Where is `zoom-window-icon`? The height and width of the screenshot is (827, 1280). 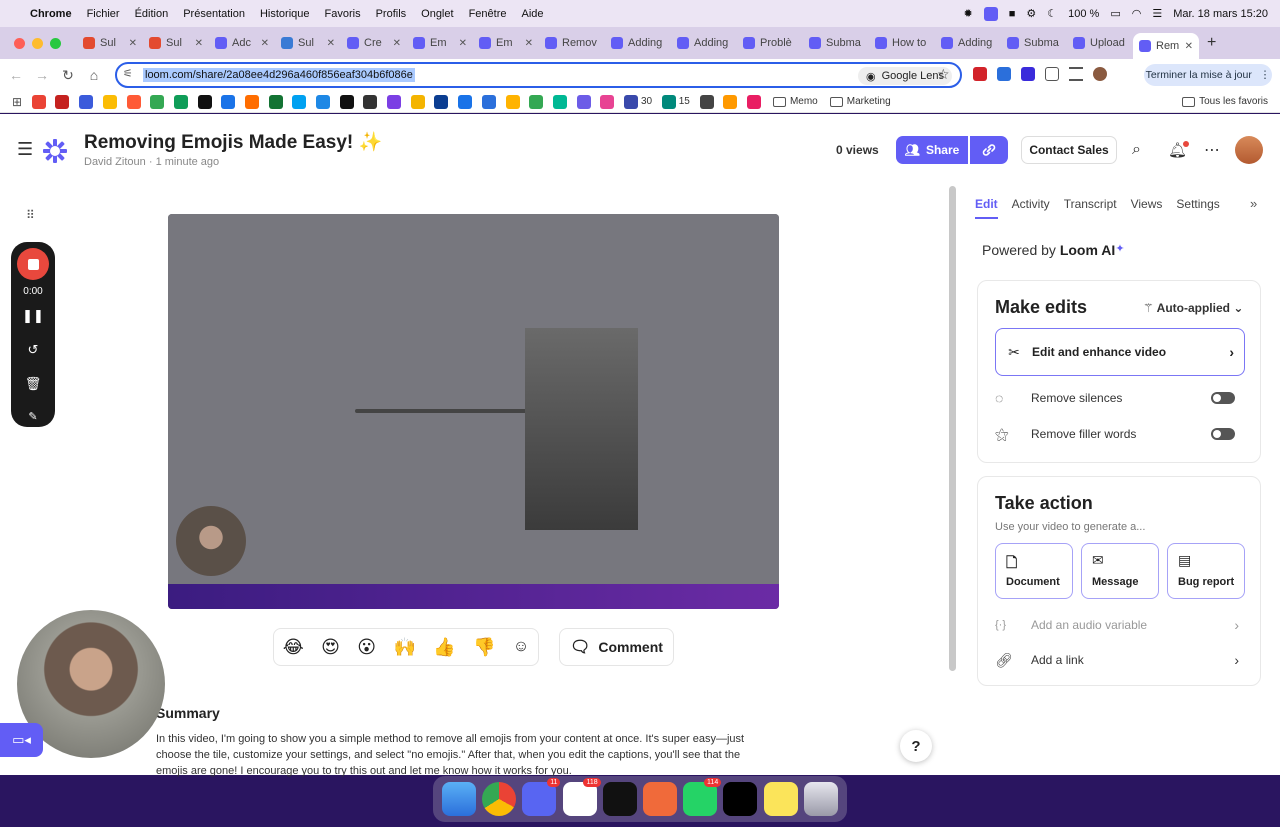 zoom-window-icon is located at coordinates (55, 43).